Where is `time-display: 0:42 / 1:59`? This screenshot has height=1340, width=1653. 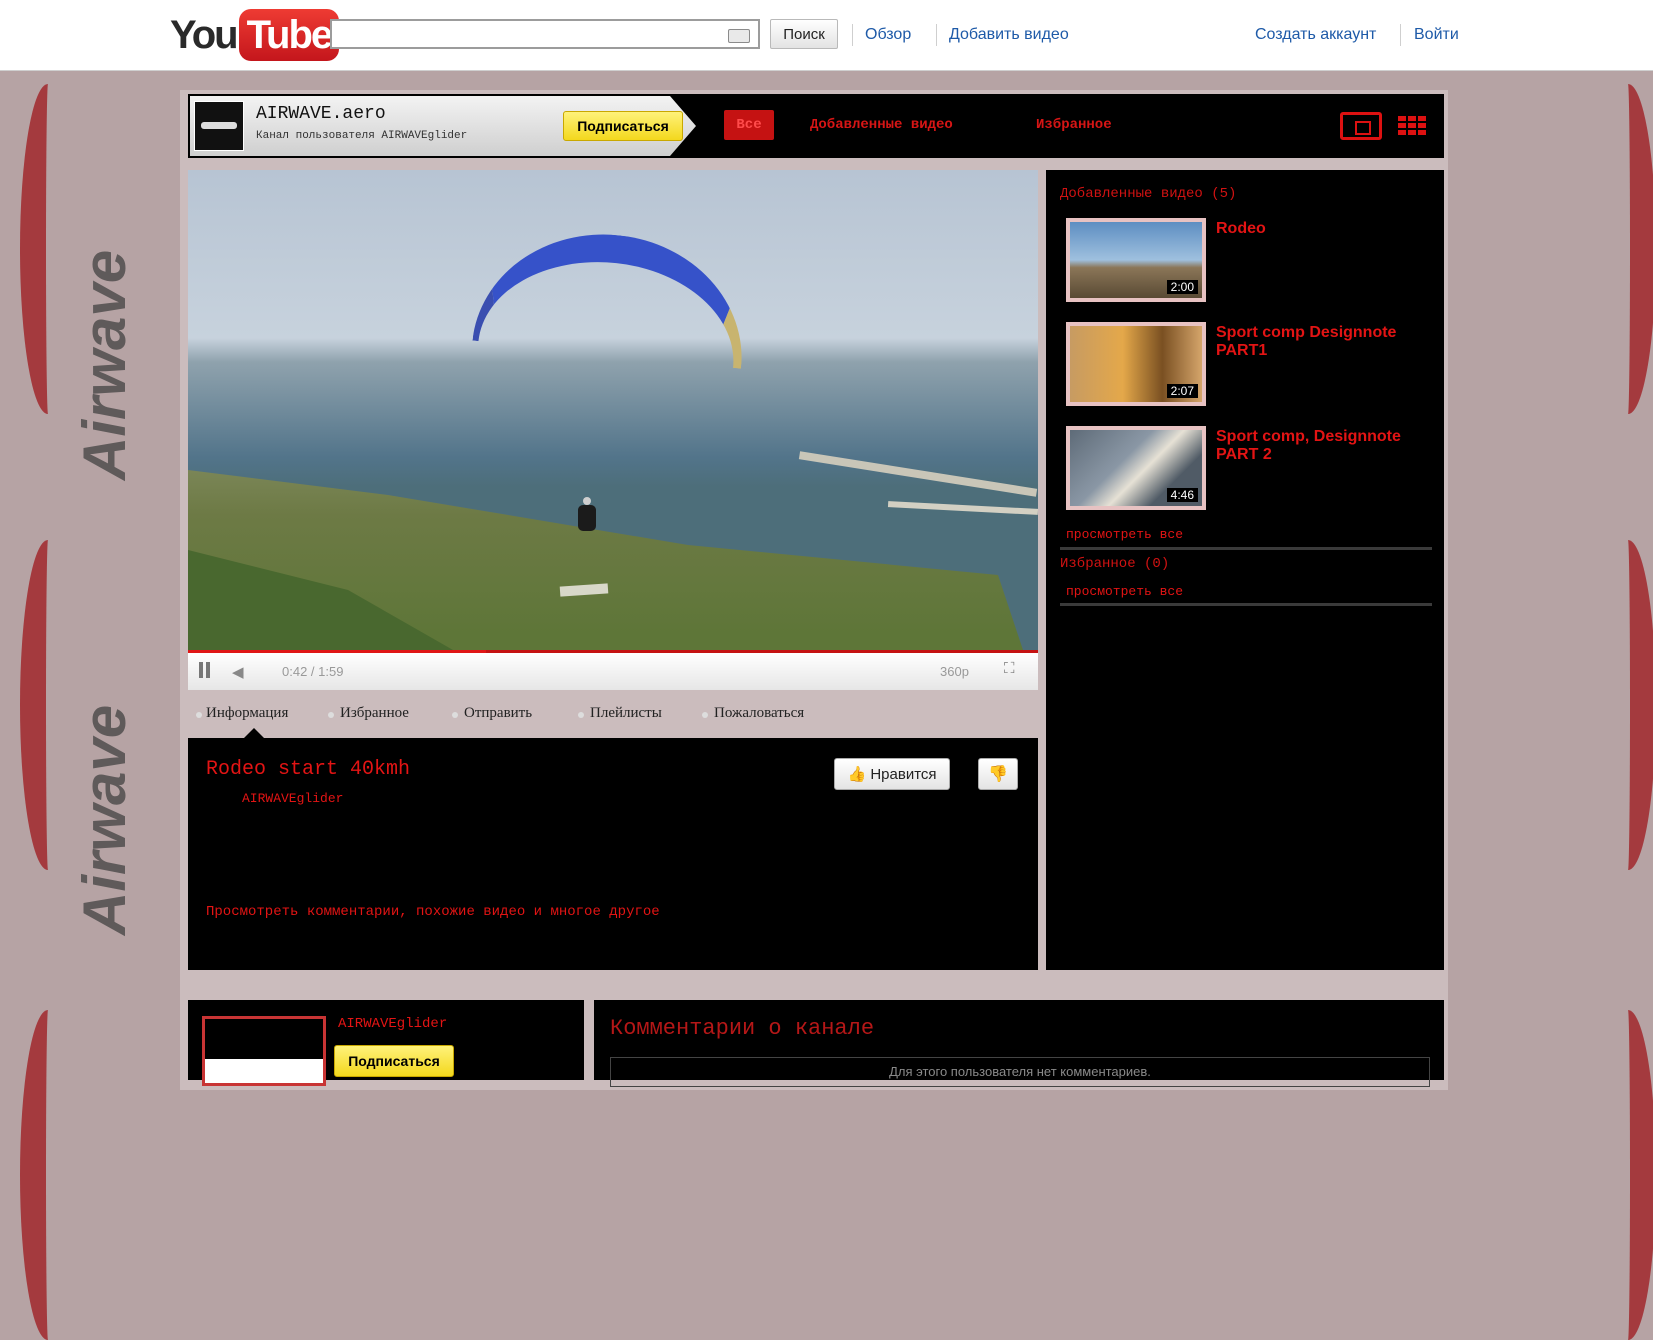
time-display: 0:42 / 1:59 is located at coordinates (313, 671).